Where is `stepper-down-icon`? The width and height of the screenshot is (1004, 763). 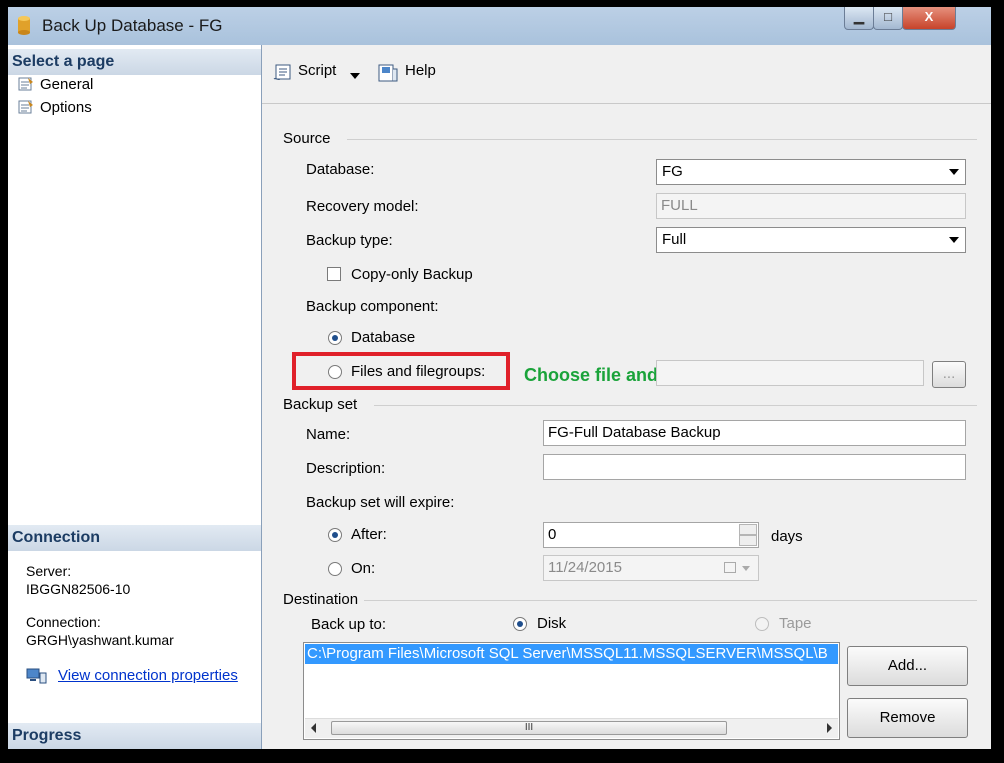 stepper-down-icon is located at coordinates (748, 540).